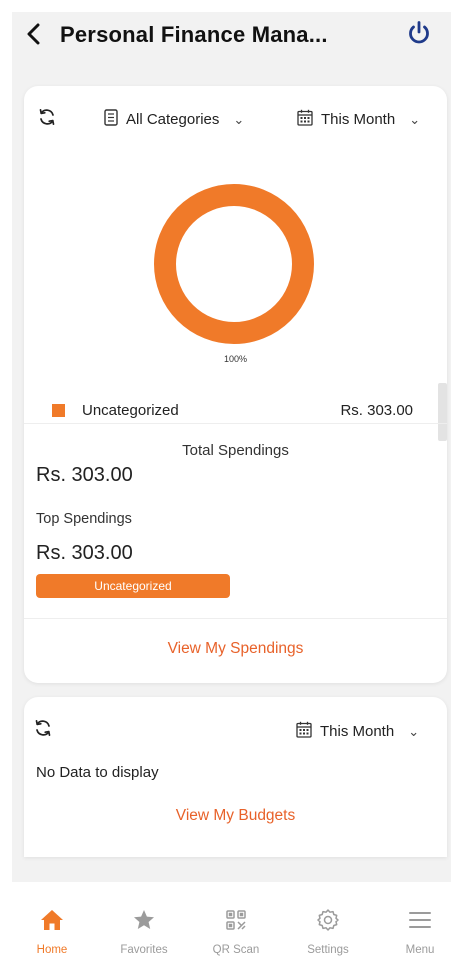 The height and width of the screenshot is (980, 451). Describe the element at coordinates (84, 553) in the screenshot. I see `top-spendings-amount: Rs. 303.00` at that location.